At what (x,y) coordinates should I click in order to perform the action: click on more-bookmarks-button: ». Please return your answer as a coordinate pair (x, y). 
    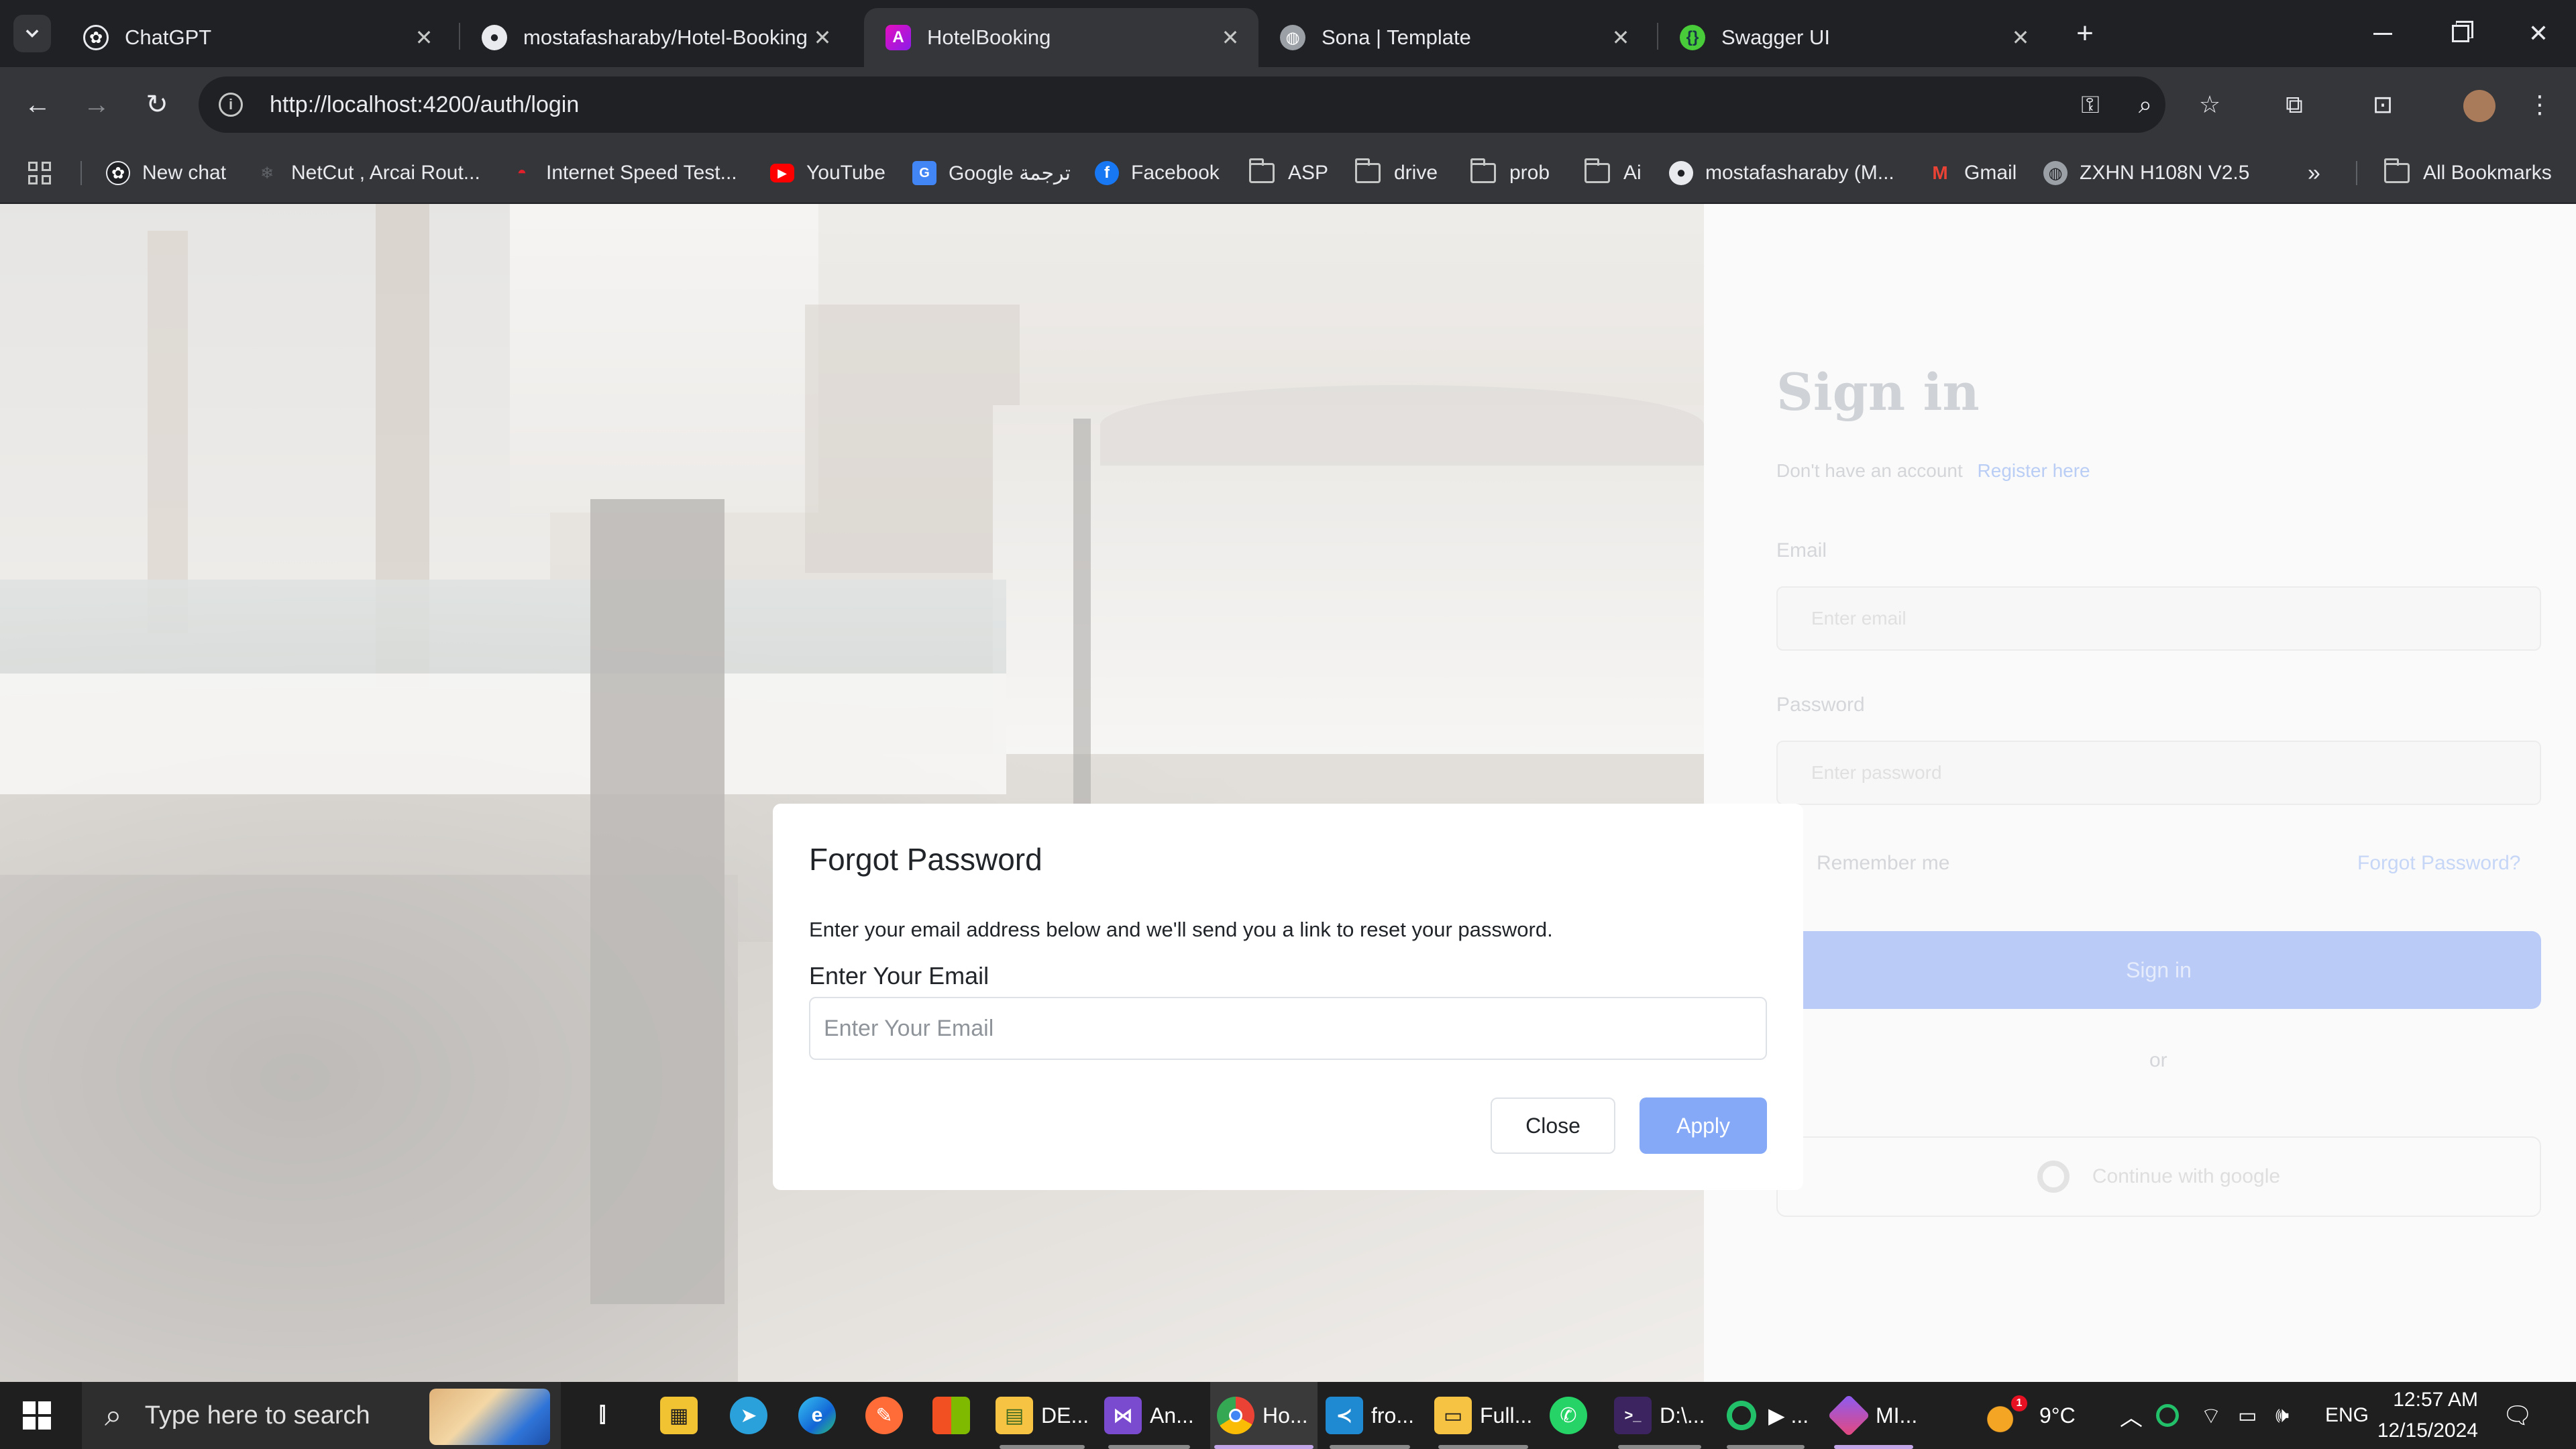
    Looking at the image, I should click on (2314, 173).